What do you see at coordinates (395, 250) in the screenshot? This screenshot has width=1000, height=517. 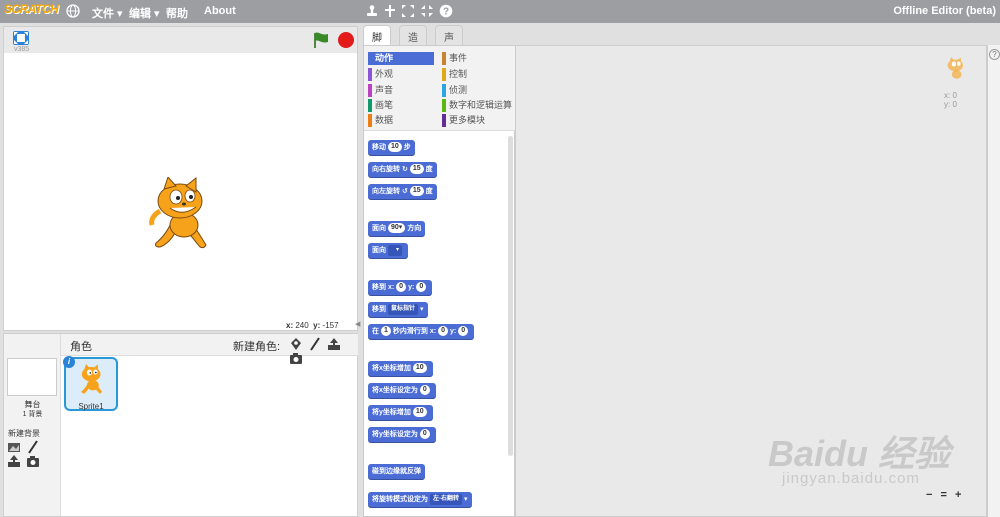 I see `dropdown-icon: ▾` at bounding box center [395, 250].